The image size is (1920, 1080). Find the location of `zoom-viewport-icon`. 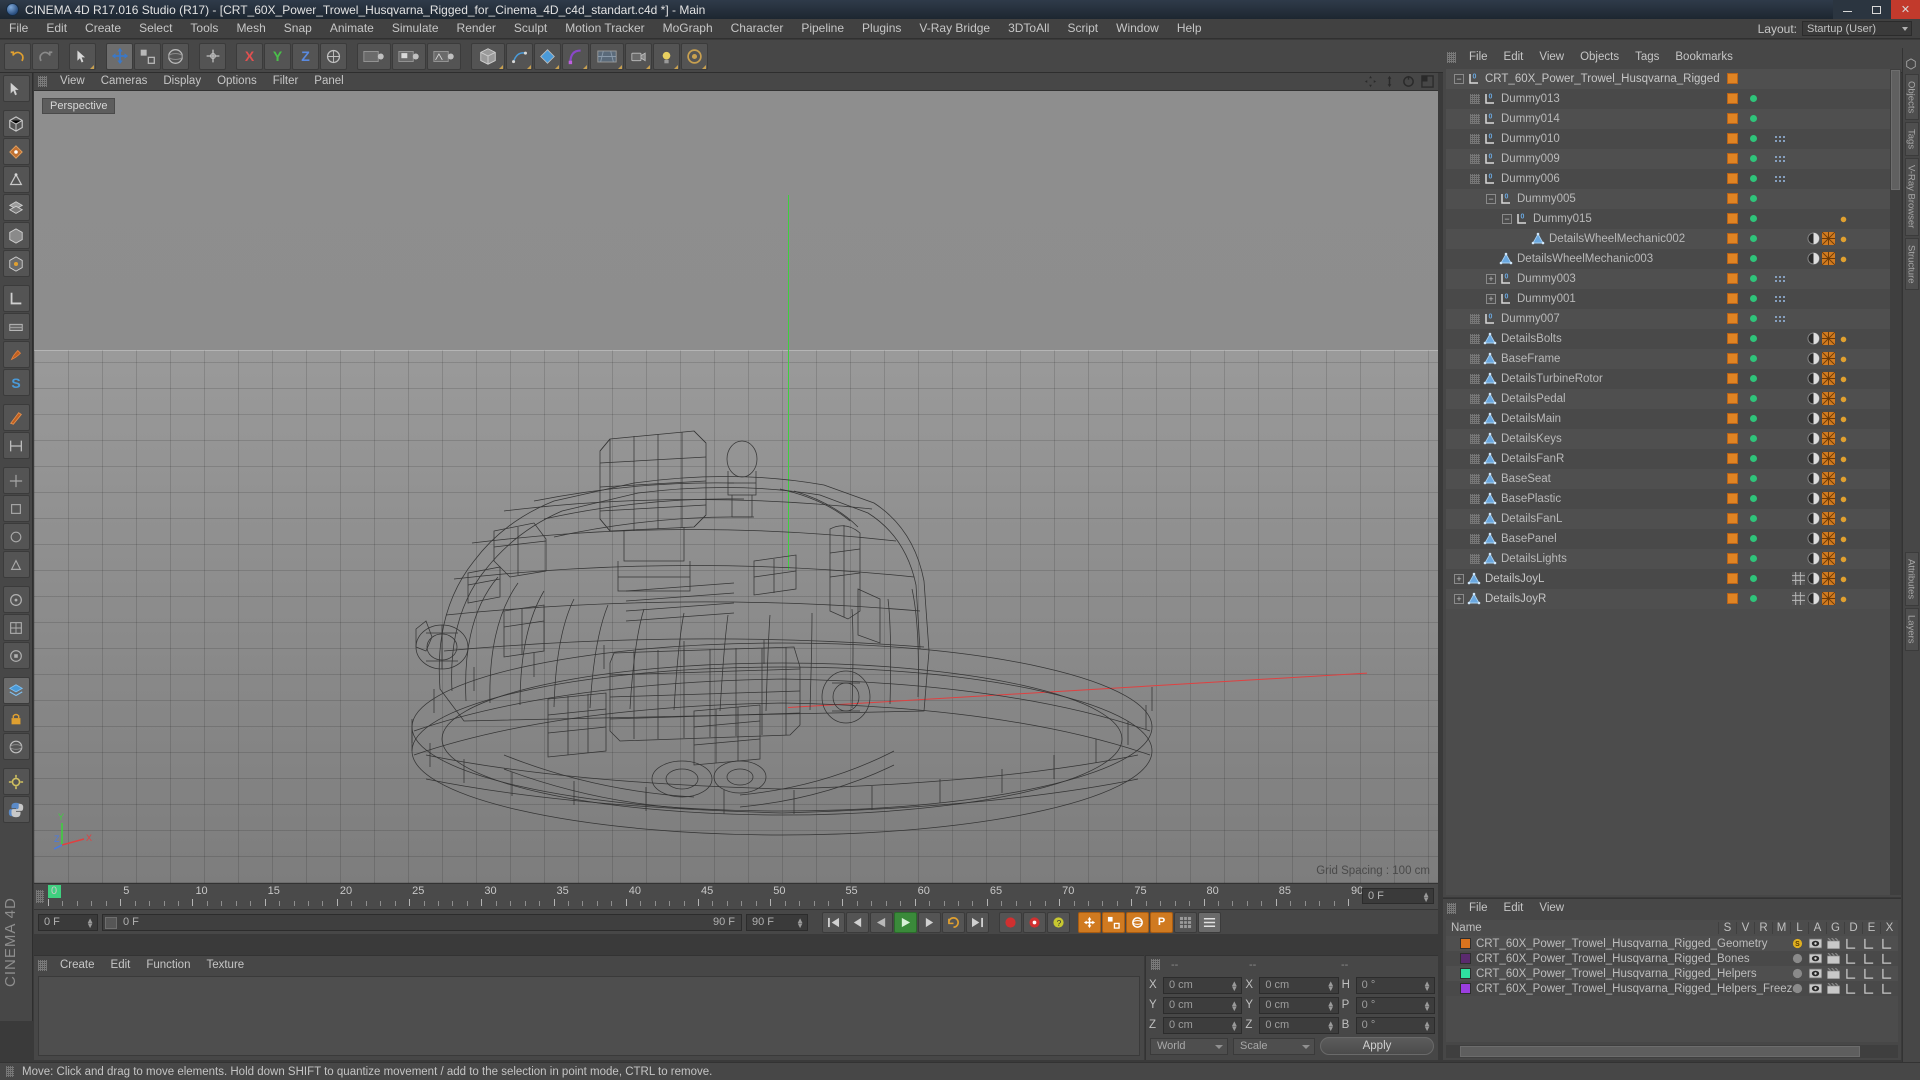

zoom-viewport-icon is located at coordinates (1389, 81).